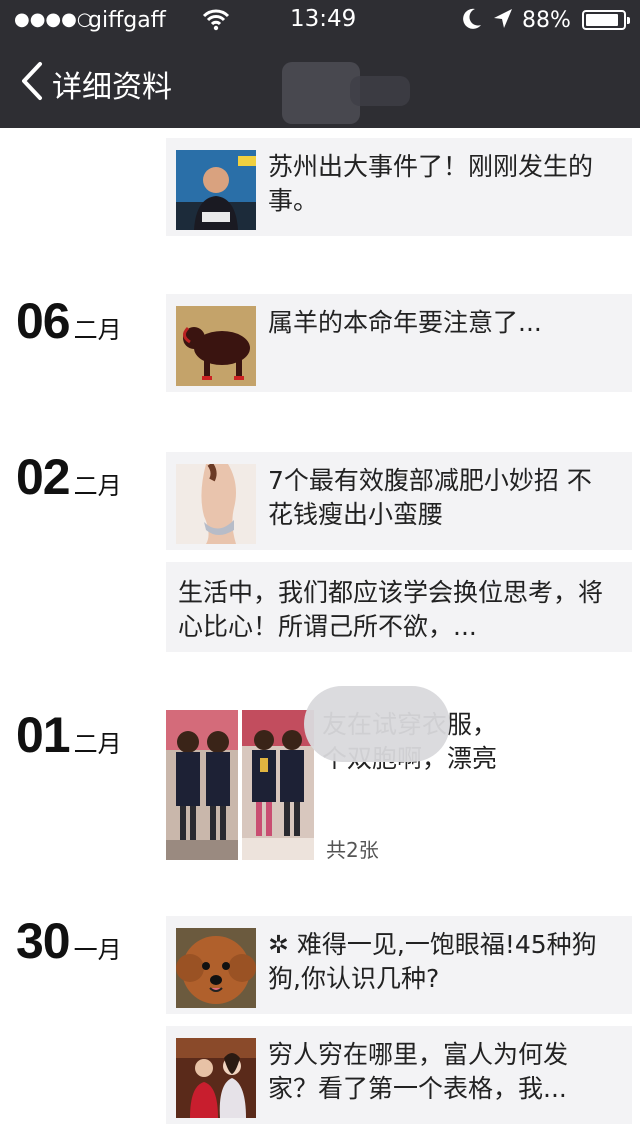  I want to click on date-day: 06, so click(43, 321).